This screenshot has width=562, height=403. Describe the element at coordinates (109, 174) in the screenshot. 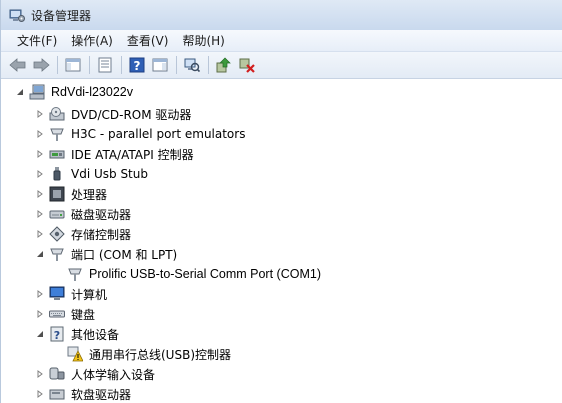

I see `node-label: Vdi Usb Stub` at that location.